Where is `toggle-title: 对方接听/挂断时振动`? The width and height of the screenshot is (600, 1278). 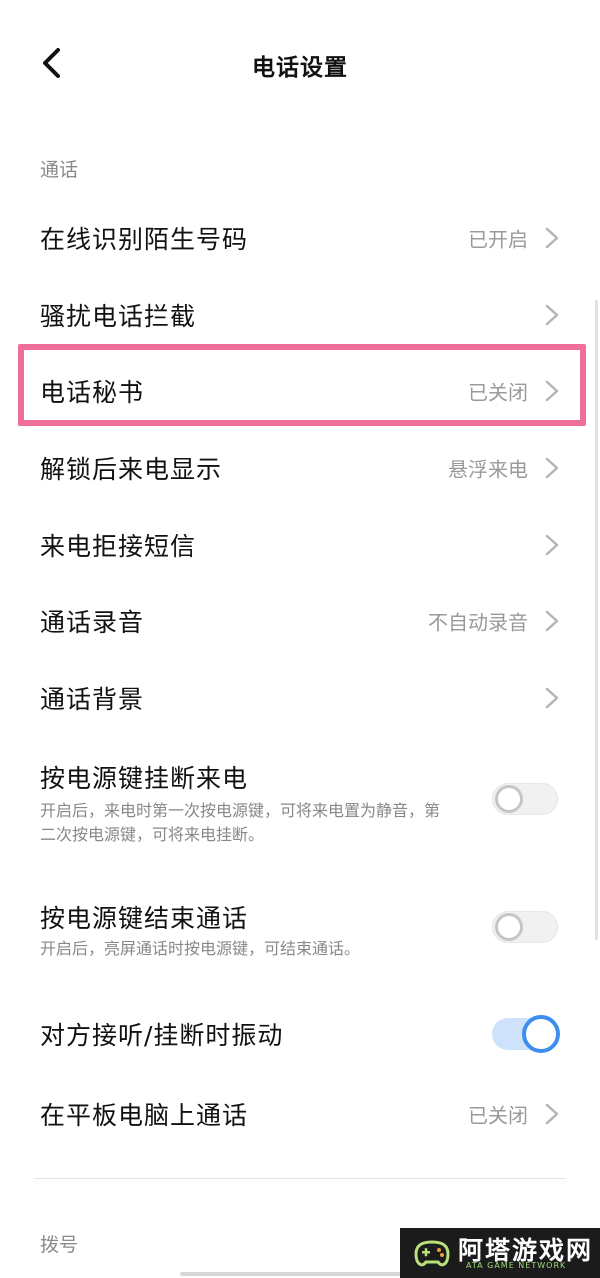
toggle-title: 对方接听/挂断时振动 is located at coordinates (162, 1035).